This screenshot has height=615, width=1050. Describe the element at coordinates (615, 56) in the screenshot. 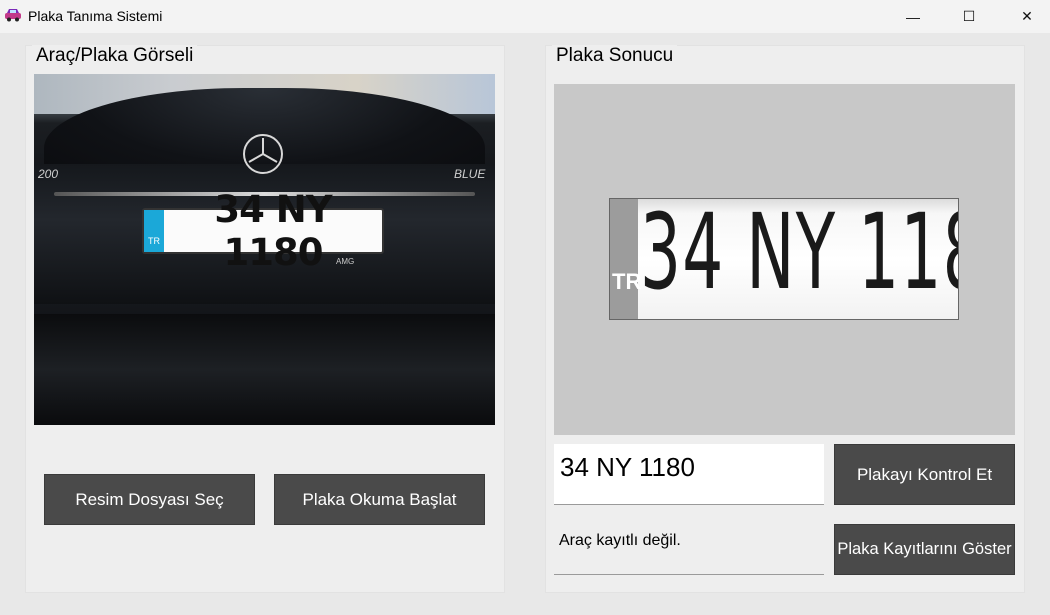

I see `plate-result-group-title: Plaka Sonucu` at that location.